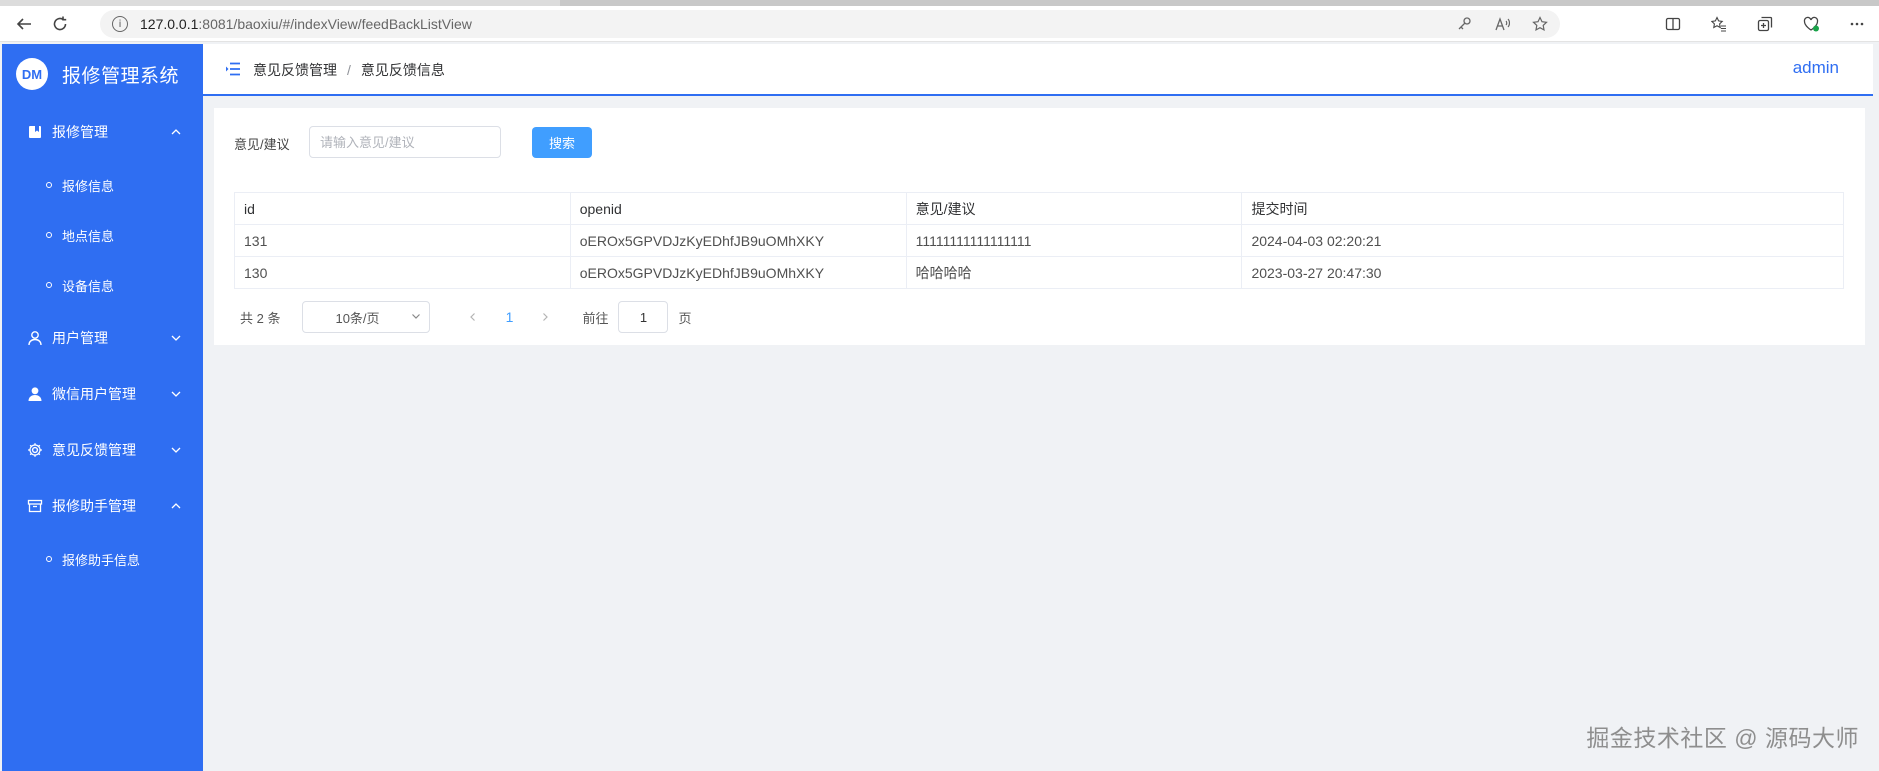  I want to click on bookmark-icon, so click(35, 132).